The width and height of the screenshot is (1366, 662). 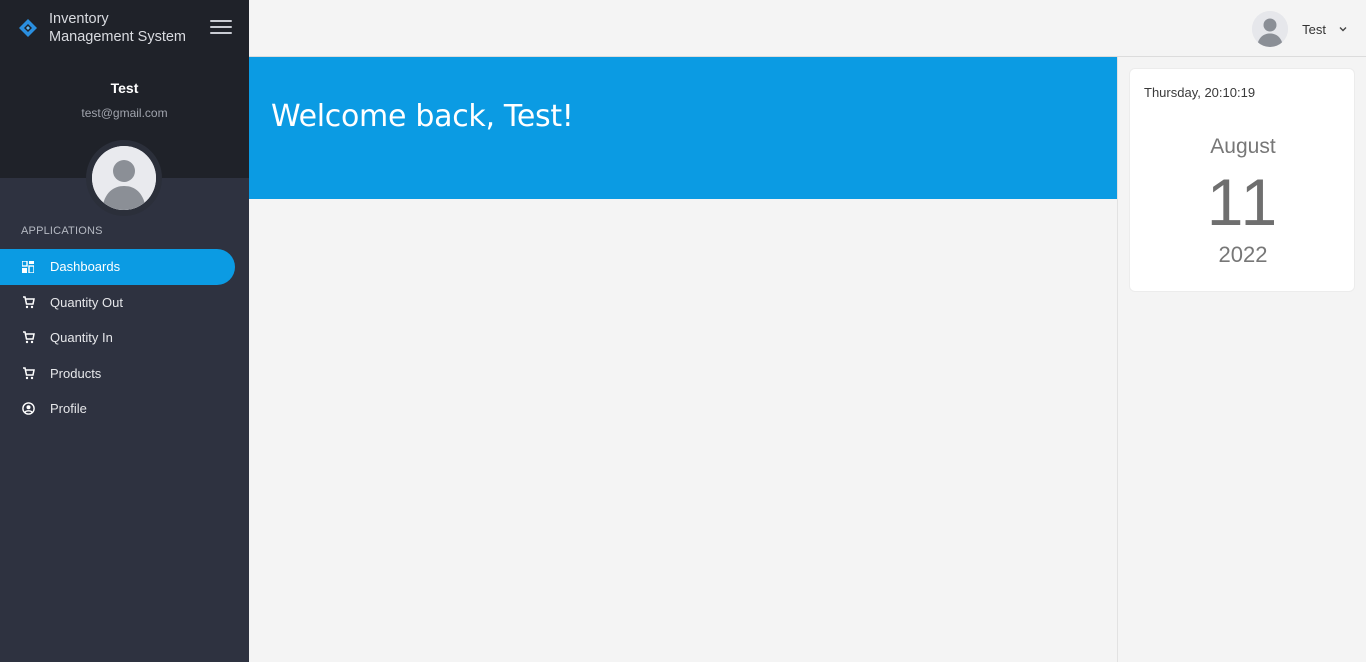 I want to click on sidebar-user-name: Test, so click(x=124, y=88).